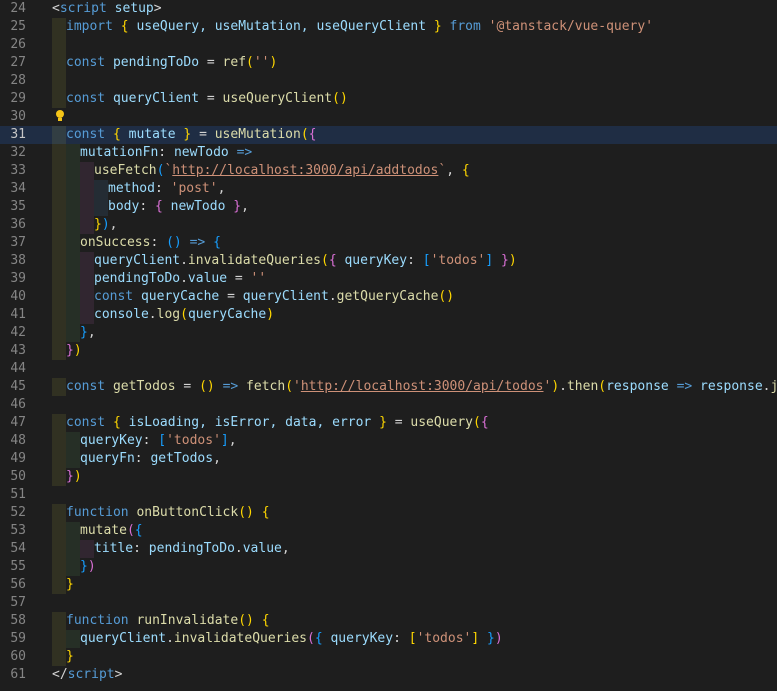  What do you see at coordinates (415, 260) in the screenshot?
I see `code-token: :` at bounding box center [415, 260].